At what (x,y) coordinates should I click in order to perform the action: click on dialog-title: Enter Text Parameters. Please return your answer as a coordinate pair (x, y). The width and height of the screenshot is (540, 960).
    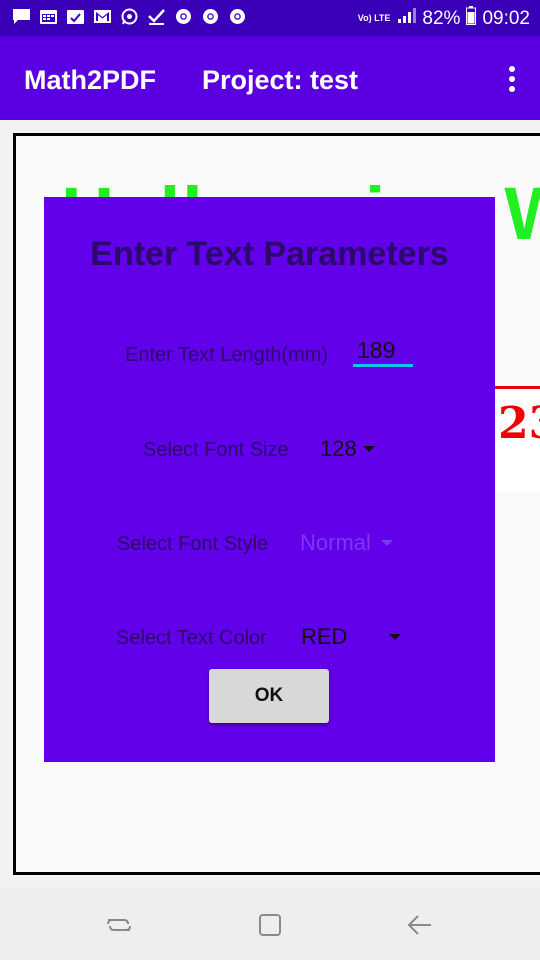
    Looking at the image, I should click on (269, 254).